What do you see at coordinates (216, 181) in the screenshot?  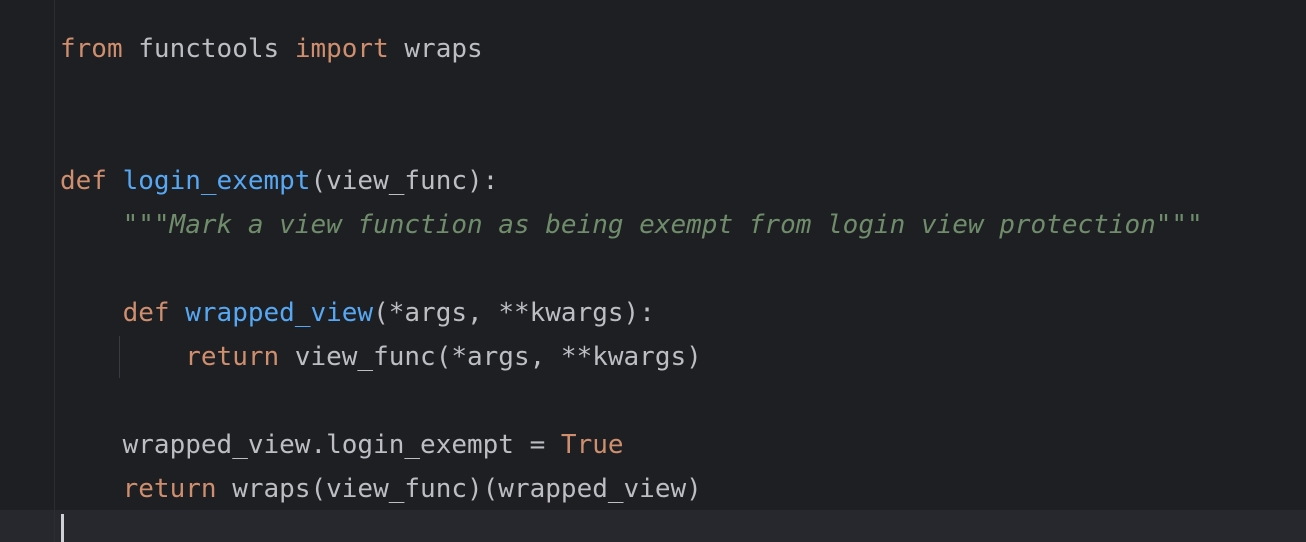 I see `function-name: login_exempt` at bounding box center [216, 181].